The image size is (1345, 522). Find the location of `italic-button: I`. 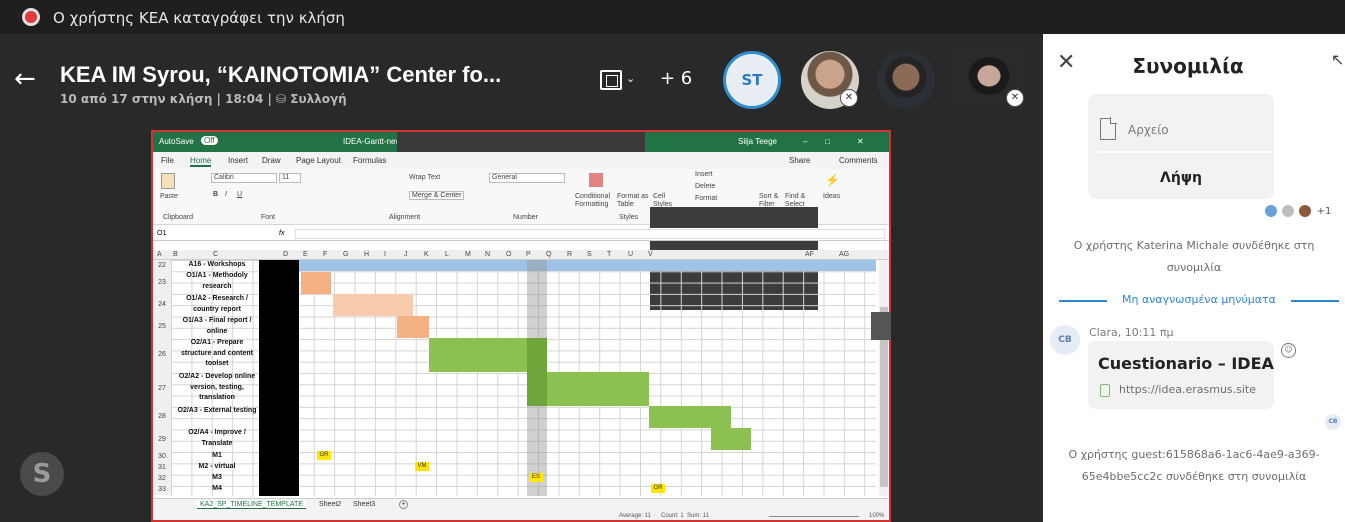

italic-button: I is located at coordinates (226, 194).